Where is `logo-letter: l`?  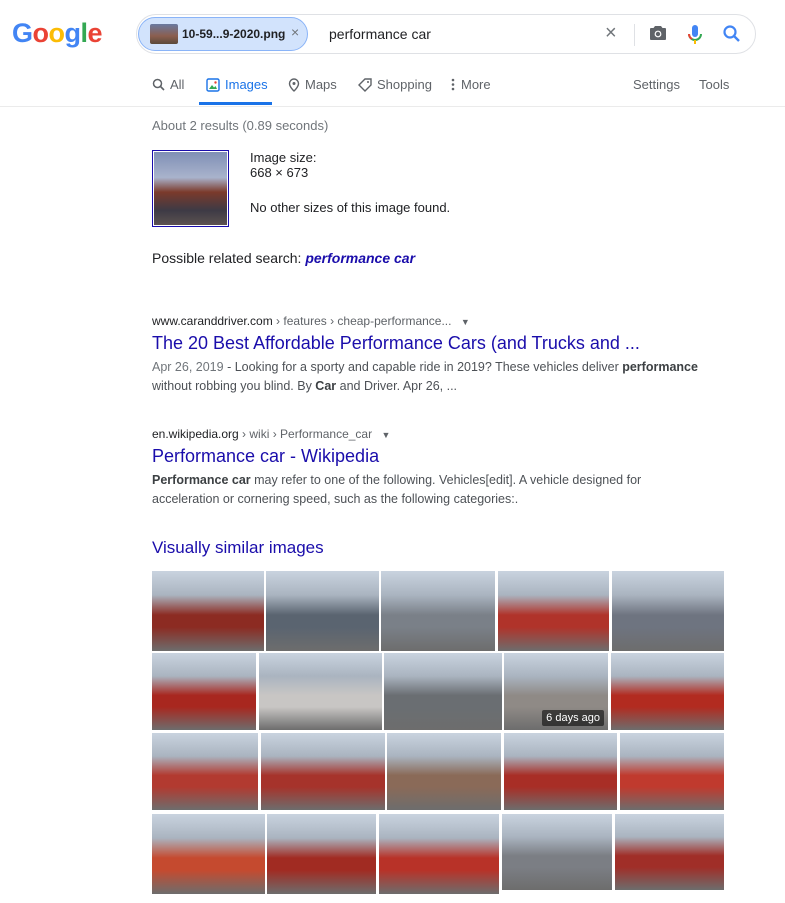
logo-letter: l is located at coordinates (84, 33).